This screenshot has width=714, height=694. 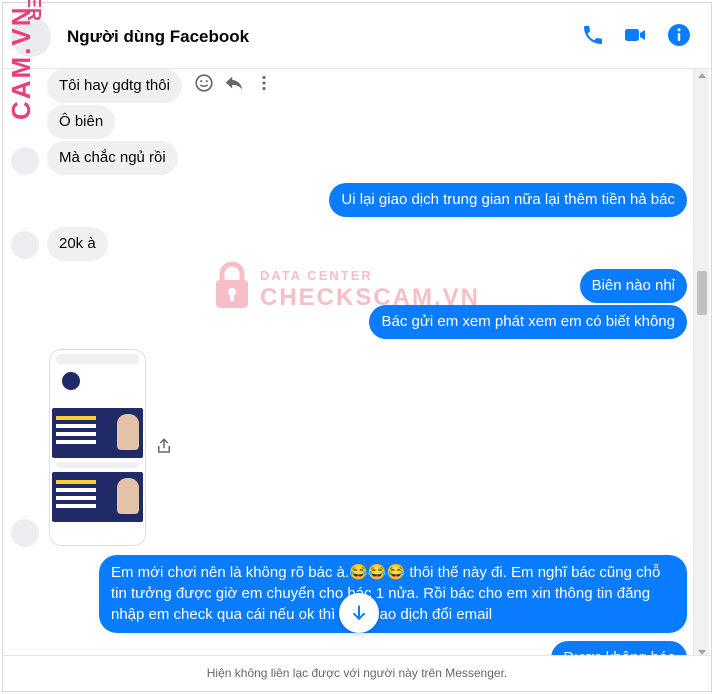 I want to click on message-bubble-outgoing: Biên nào nhỉ, so click(x=633, y=286).